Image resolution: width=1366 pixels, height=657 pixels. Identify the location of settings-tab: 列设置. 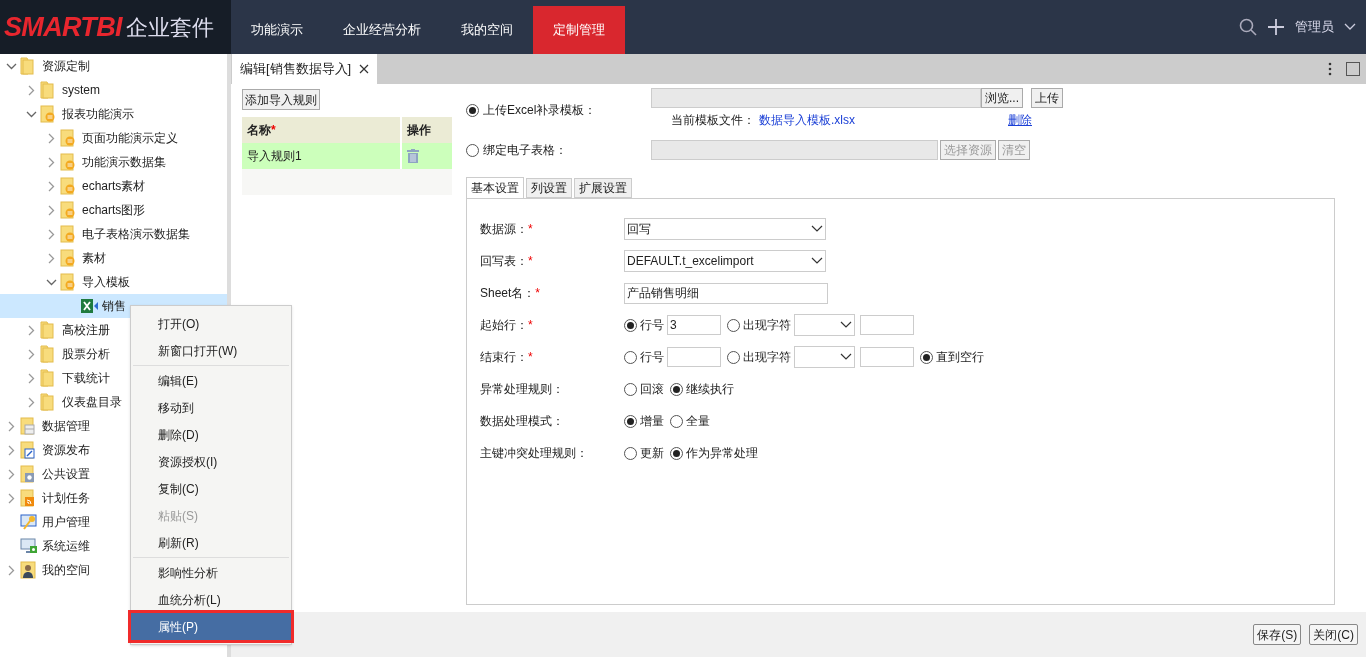
(549, 188).